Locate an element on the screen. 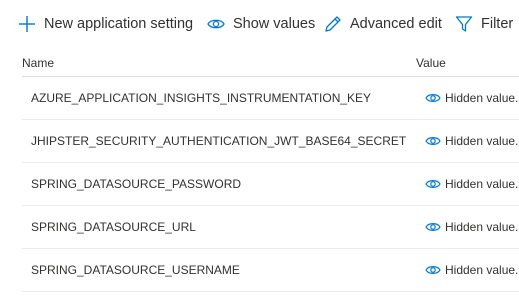 The width and height of the screenshot is (519, 305). table-row: SPRING_DATASOURCE_USERNAME Hidden value. is located at coordinates (270, 270).